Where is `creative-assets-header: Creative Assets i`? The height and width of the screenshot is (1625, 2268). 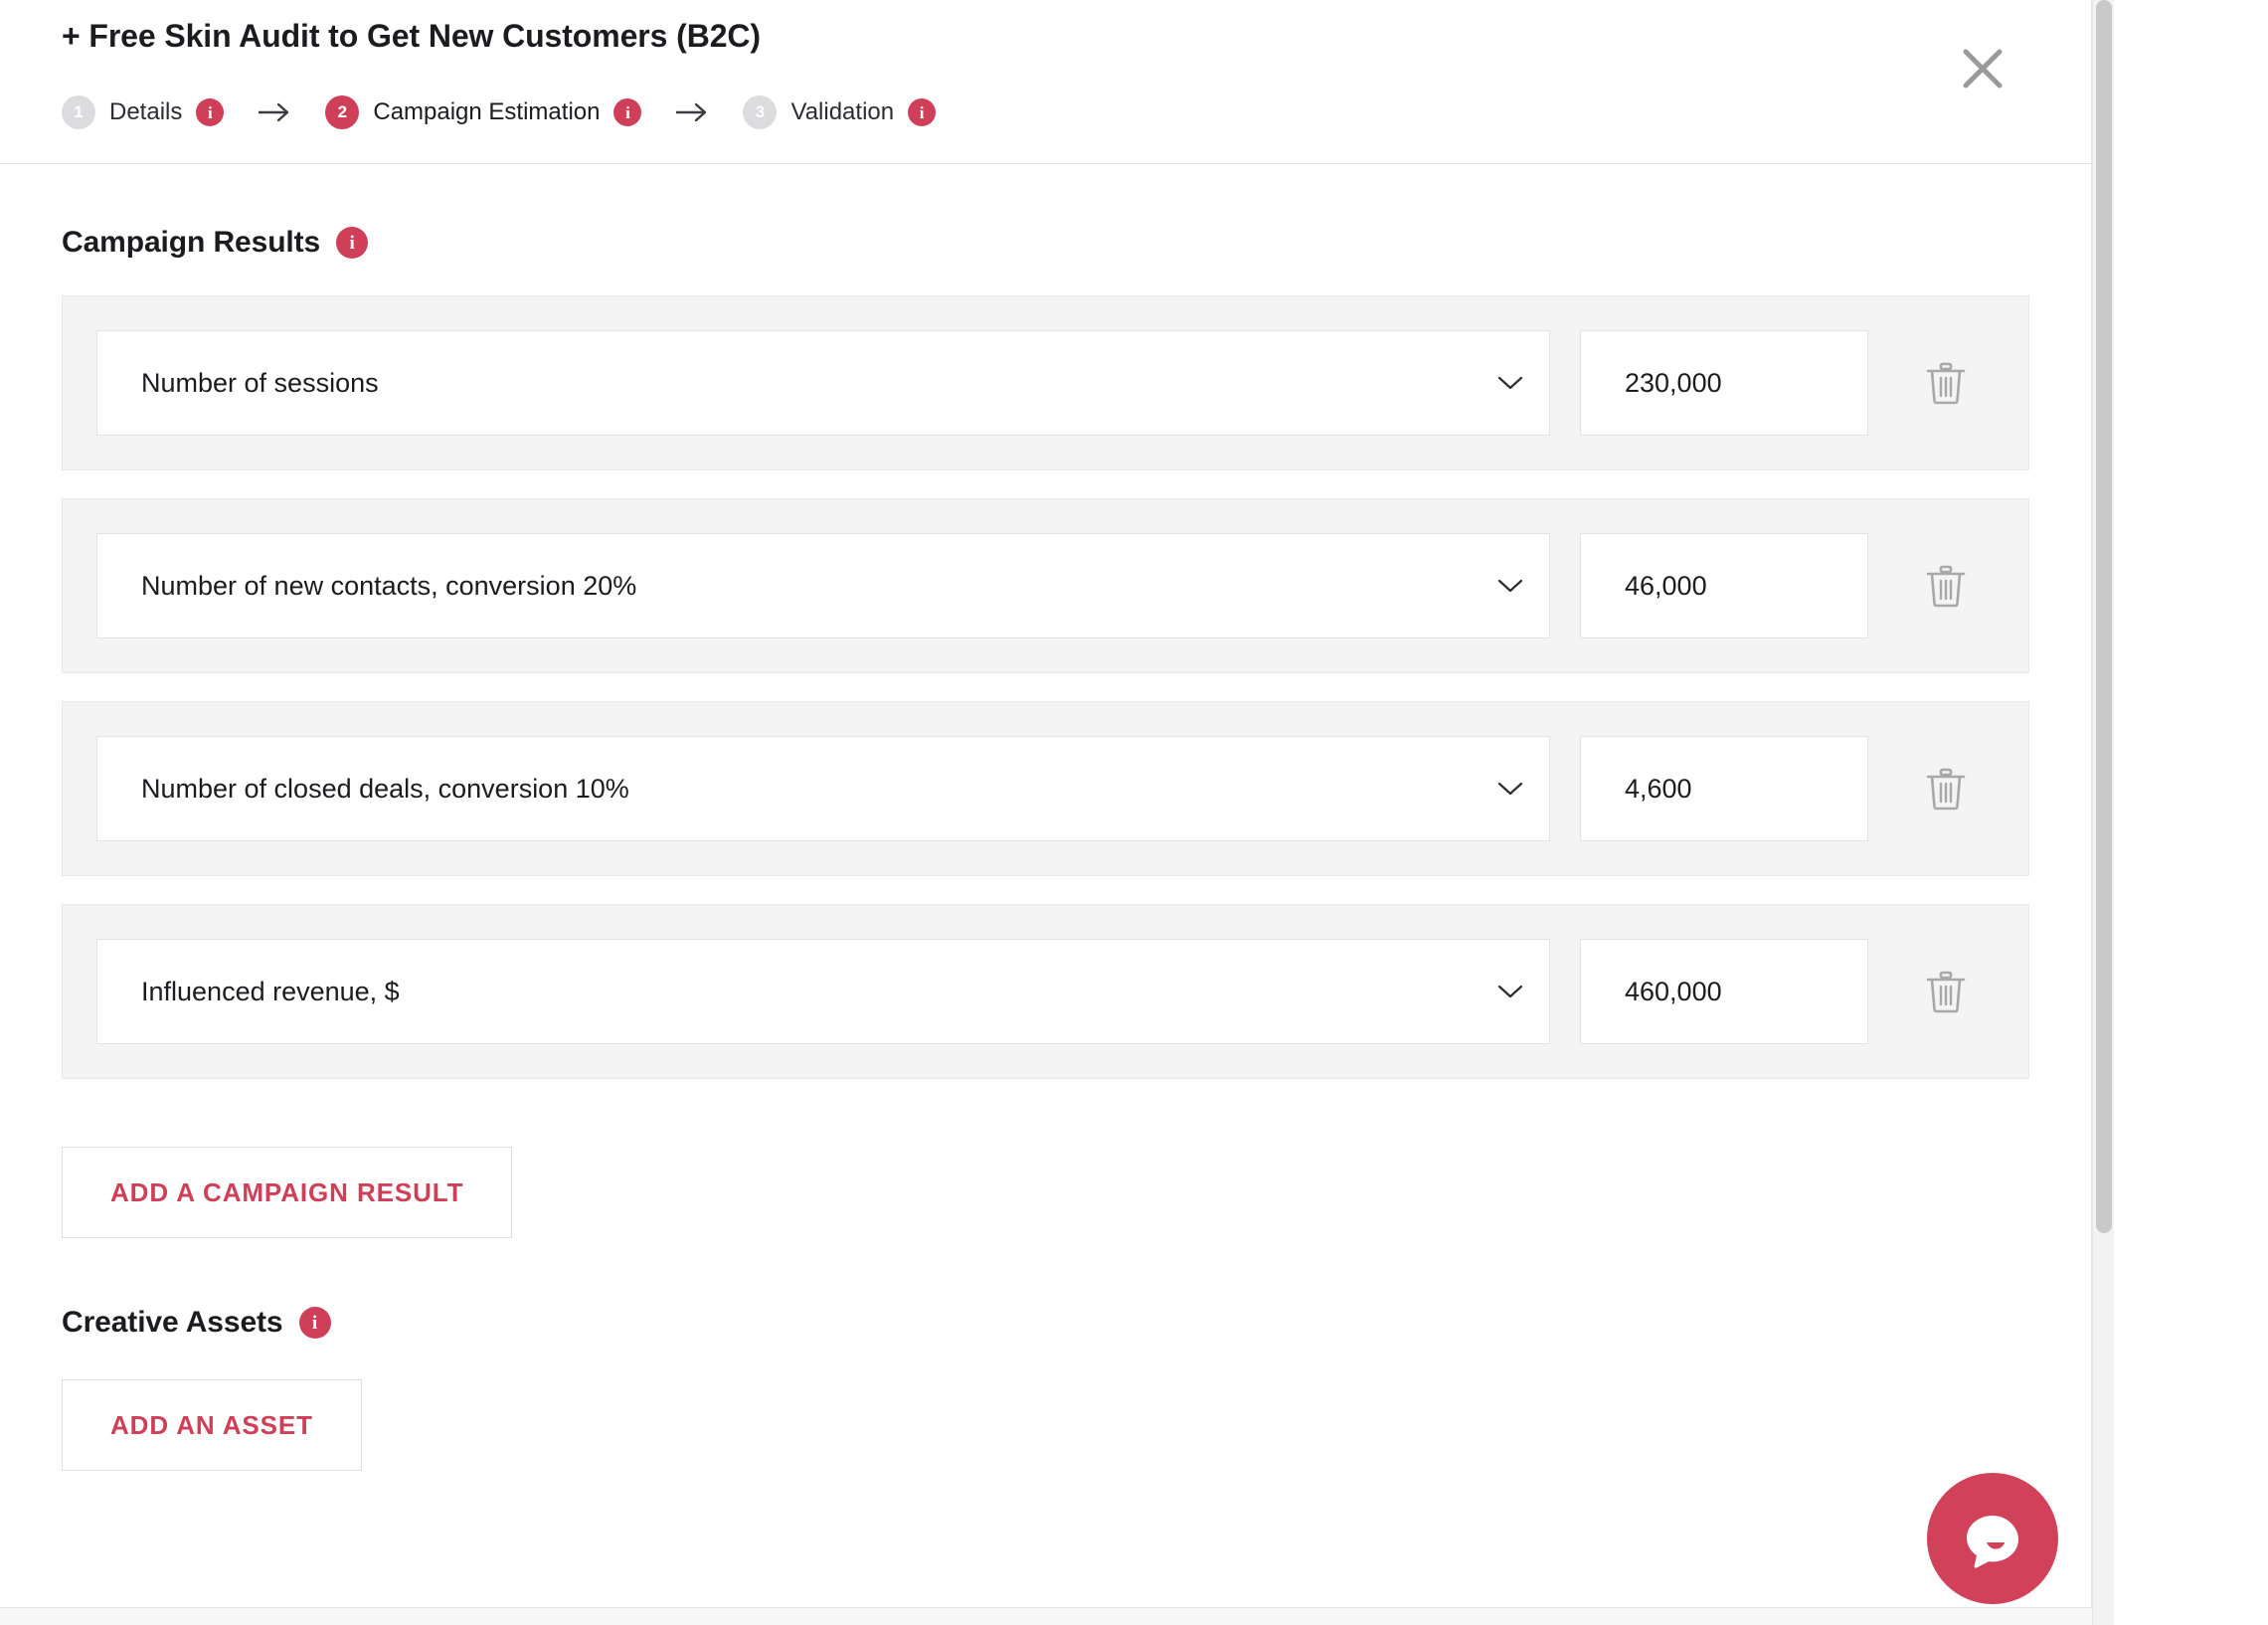 creative-assets-header: Creative Assets i is located at coordinates (1045, 1323).